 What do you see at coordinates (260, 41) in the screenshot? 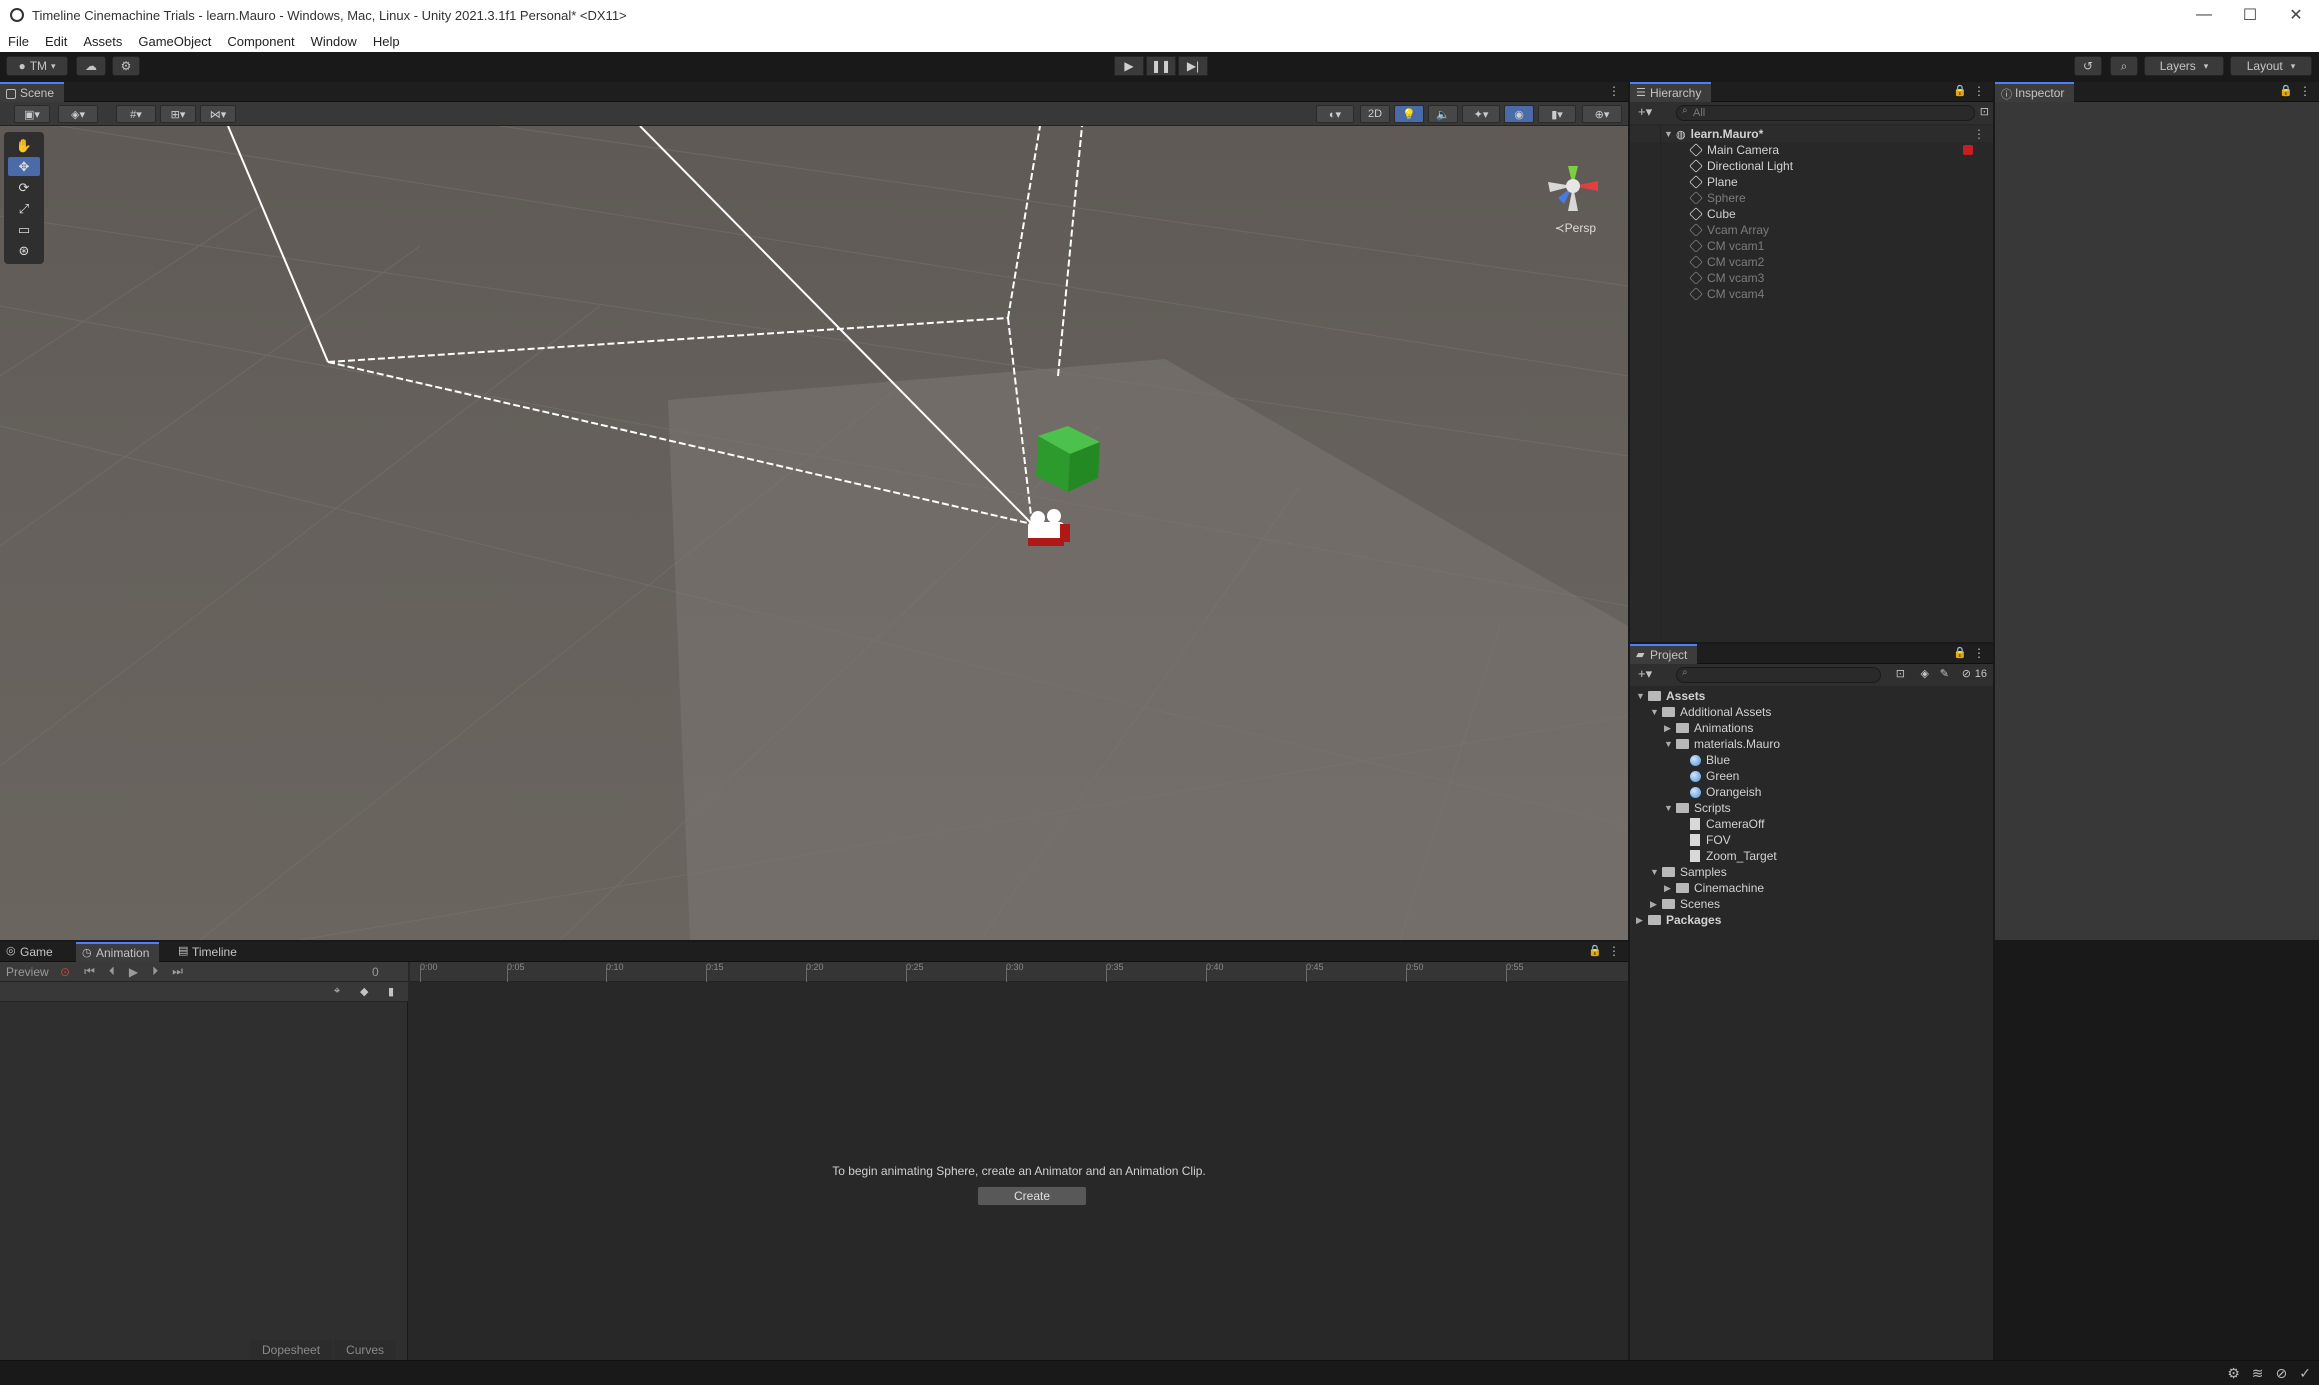
I see `menu-component: Component` at bounding box center [260, 41].